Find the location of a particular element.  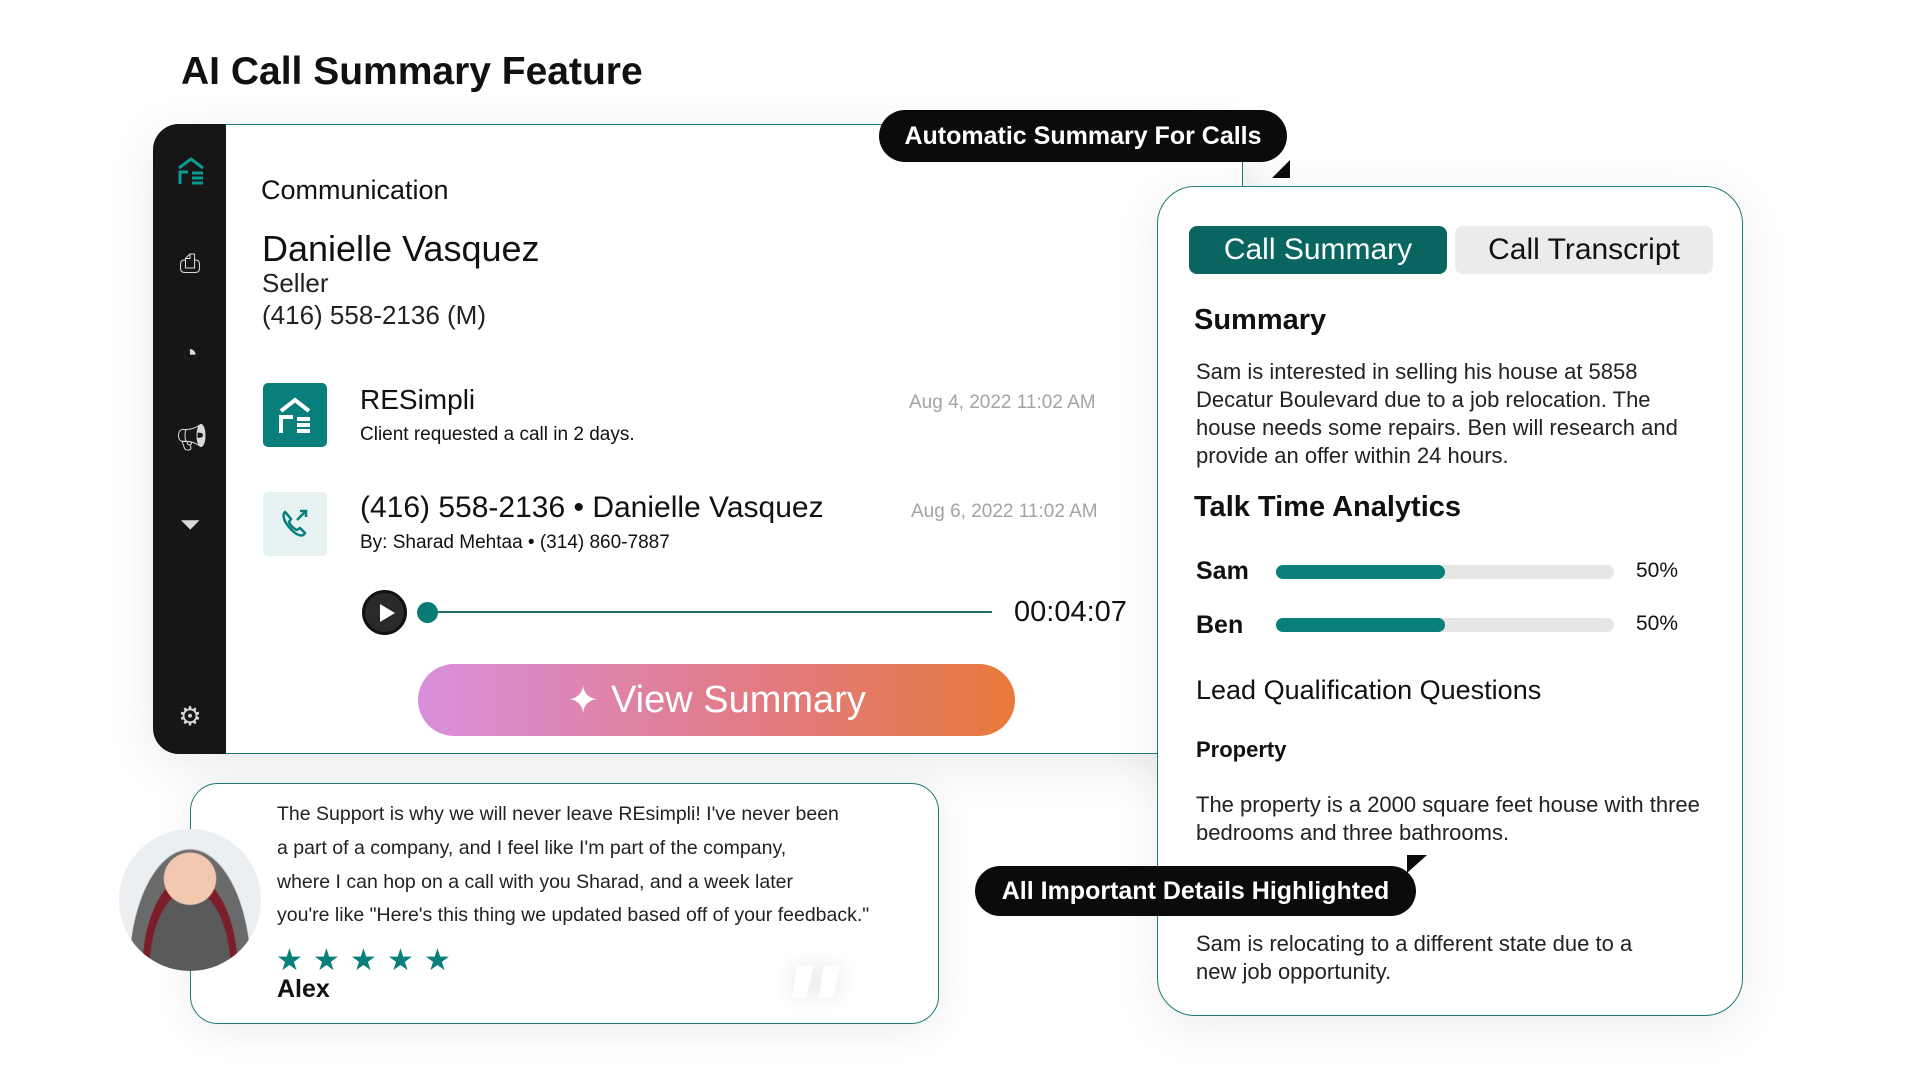

inbox-icon: ⎙ is located at coordinates (190, 263).